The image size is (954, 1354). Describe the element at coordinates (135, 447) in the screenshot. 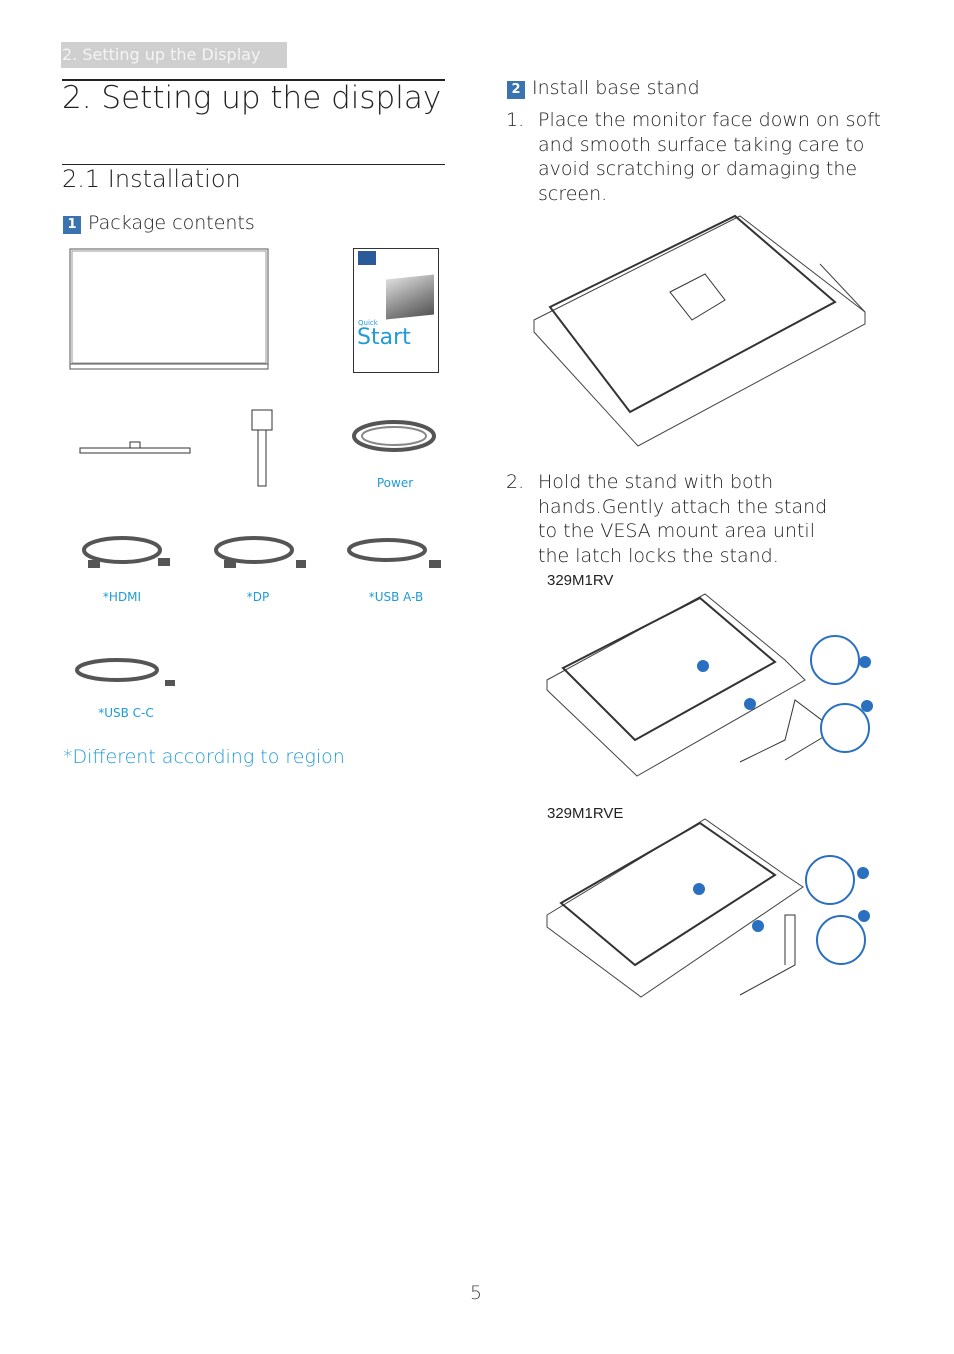

I see `base-illustration` at that location.